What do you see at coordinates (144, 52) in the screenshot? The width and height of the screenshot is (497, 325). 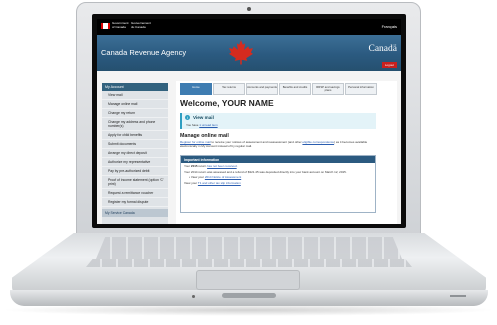 I see `agency-name: Canada Revenue Agency` at bounding box center [144, 52].